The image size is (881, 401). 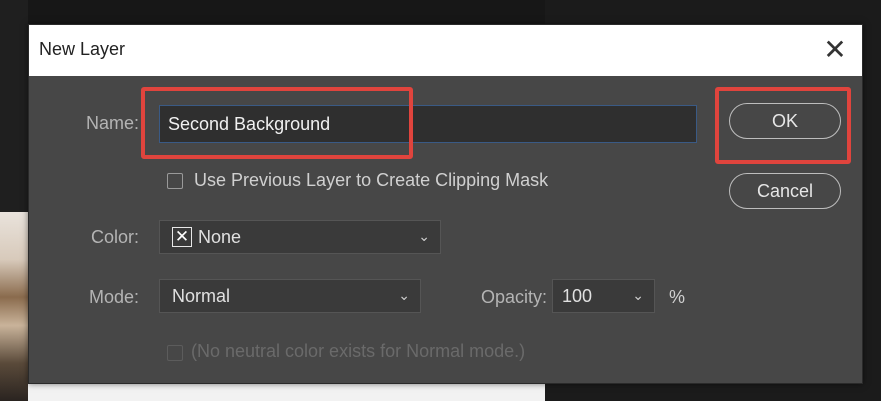 I want to click on opacity-value: 100, so click(x=577, y=296).